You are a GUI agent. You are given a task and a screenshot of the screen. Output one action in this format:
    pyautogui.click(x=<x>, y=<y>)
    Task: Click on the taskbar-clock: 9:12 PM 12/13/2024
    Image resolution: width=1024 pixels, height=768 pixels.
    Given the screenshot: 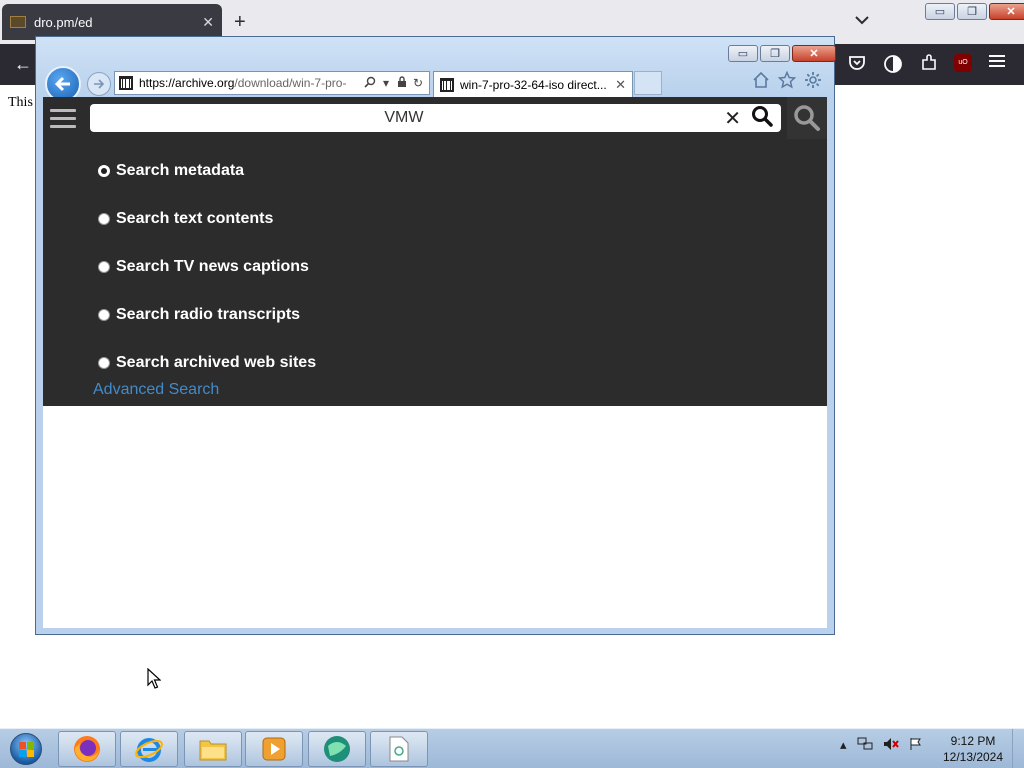 What is the action you would take?
    pyautogui.click(x=973, y=749)
    